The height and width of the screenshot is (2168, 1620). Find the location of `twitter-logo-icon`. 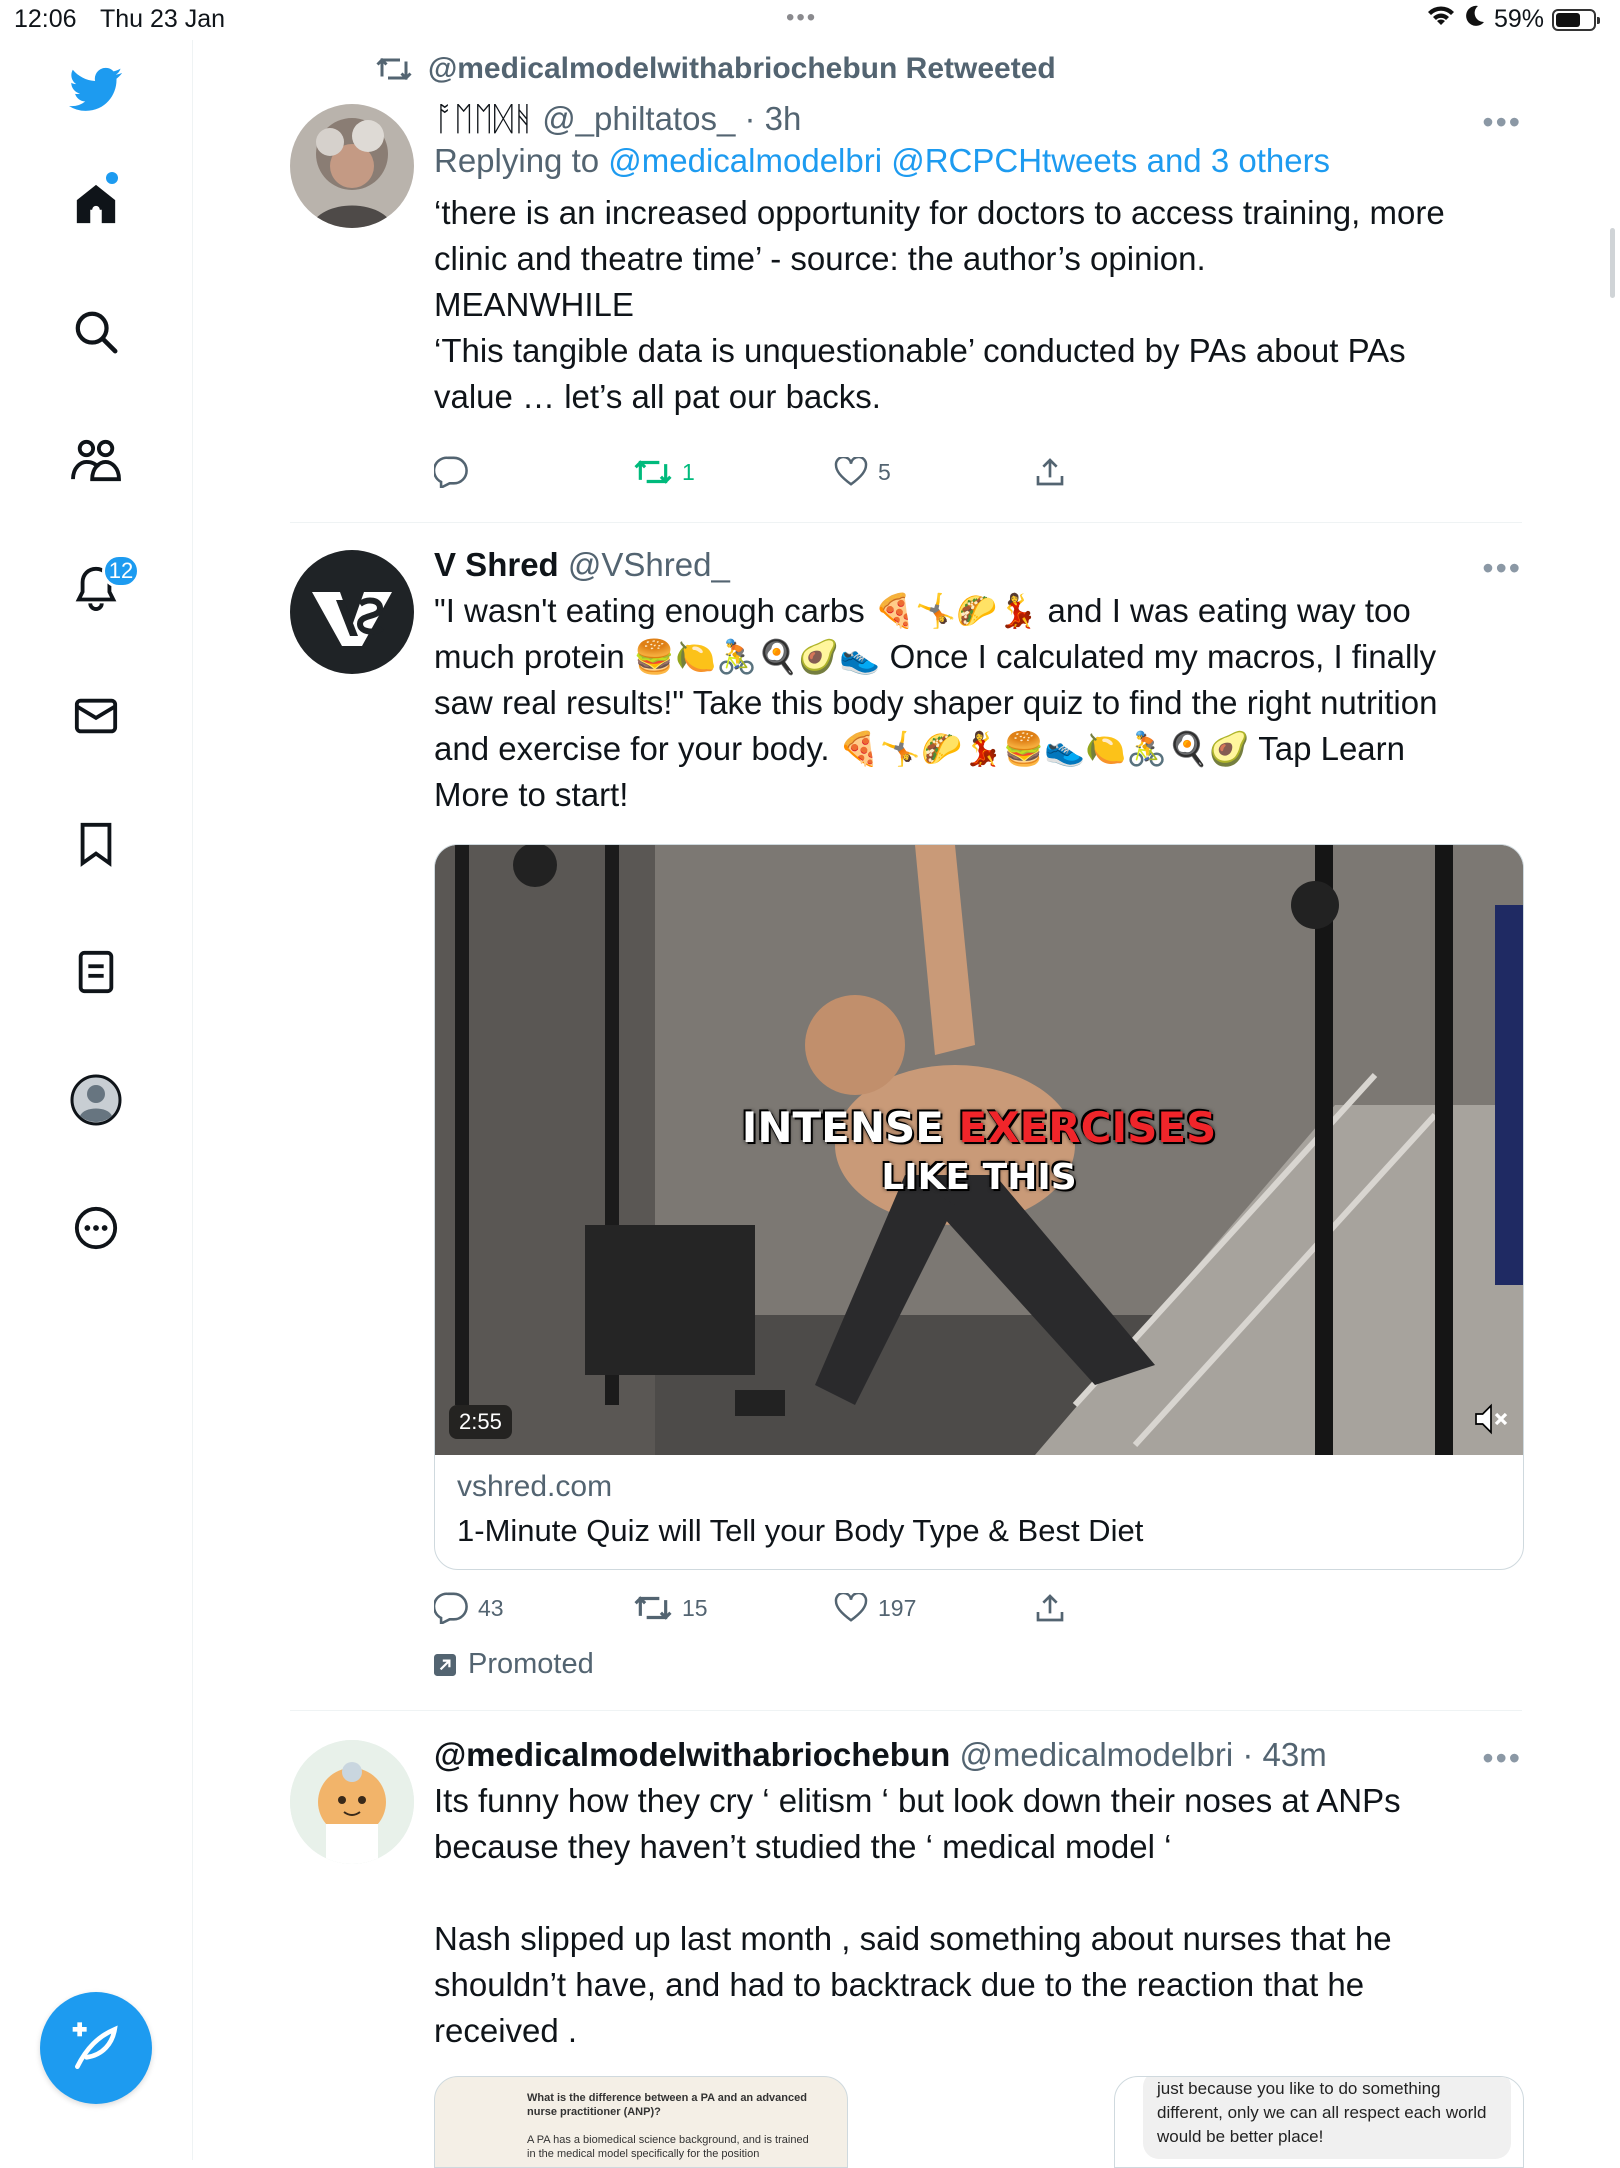

twitter-logo-icon is located at coordinates (96, 90).